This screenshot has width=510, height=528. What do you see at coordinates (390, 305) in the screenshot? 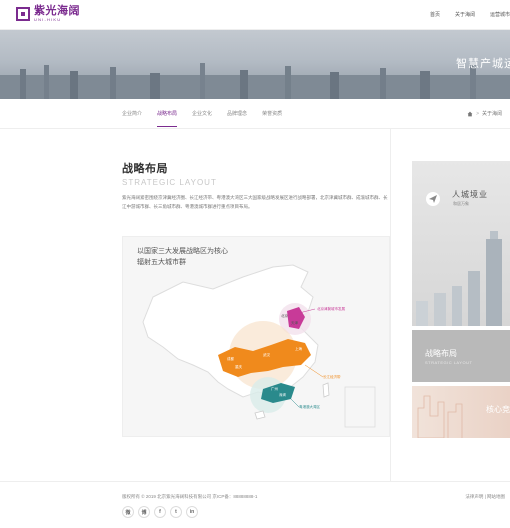
I see `content-divider` at bounding box center [390, 305].